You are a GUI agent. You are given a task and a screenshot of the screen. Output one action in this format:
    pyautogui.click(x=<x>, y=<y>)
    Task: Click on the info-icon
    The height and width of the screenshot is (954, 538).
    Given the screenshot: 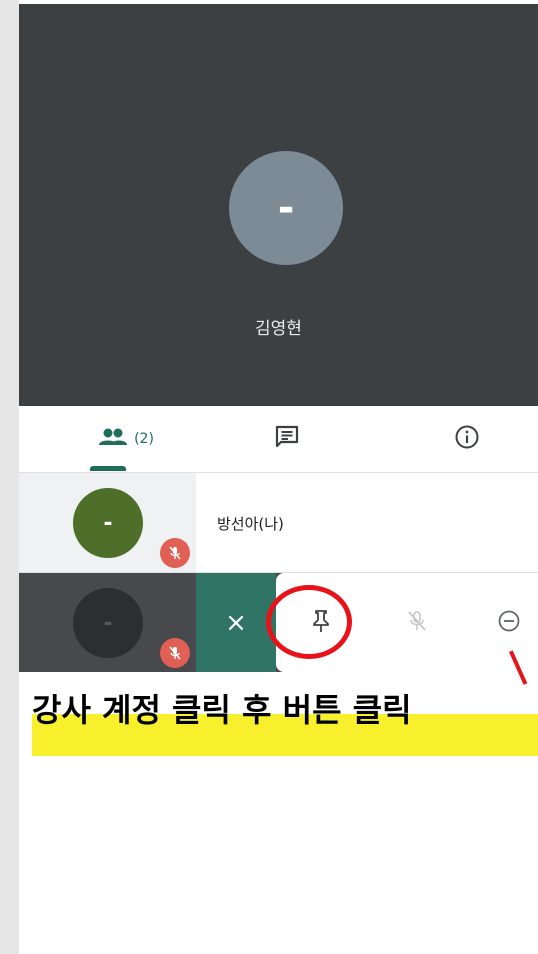 What is the action you would take?
    pyautogui.click(x=467, y=439)
    